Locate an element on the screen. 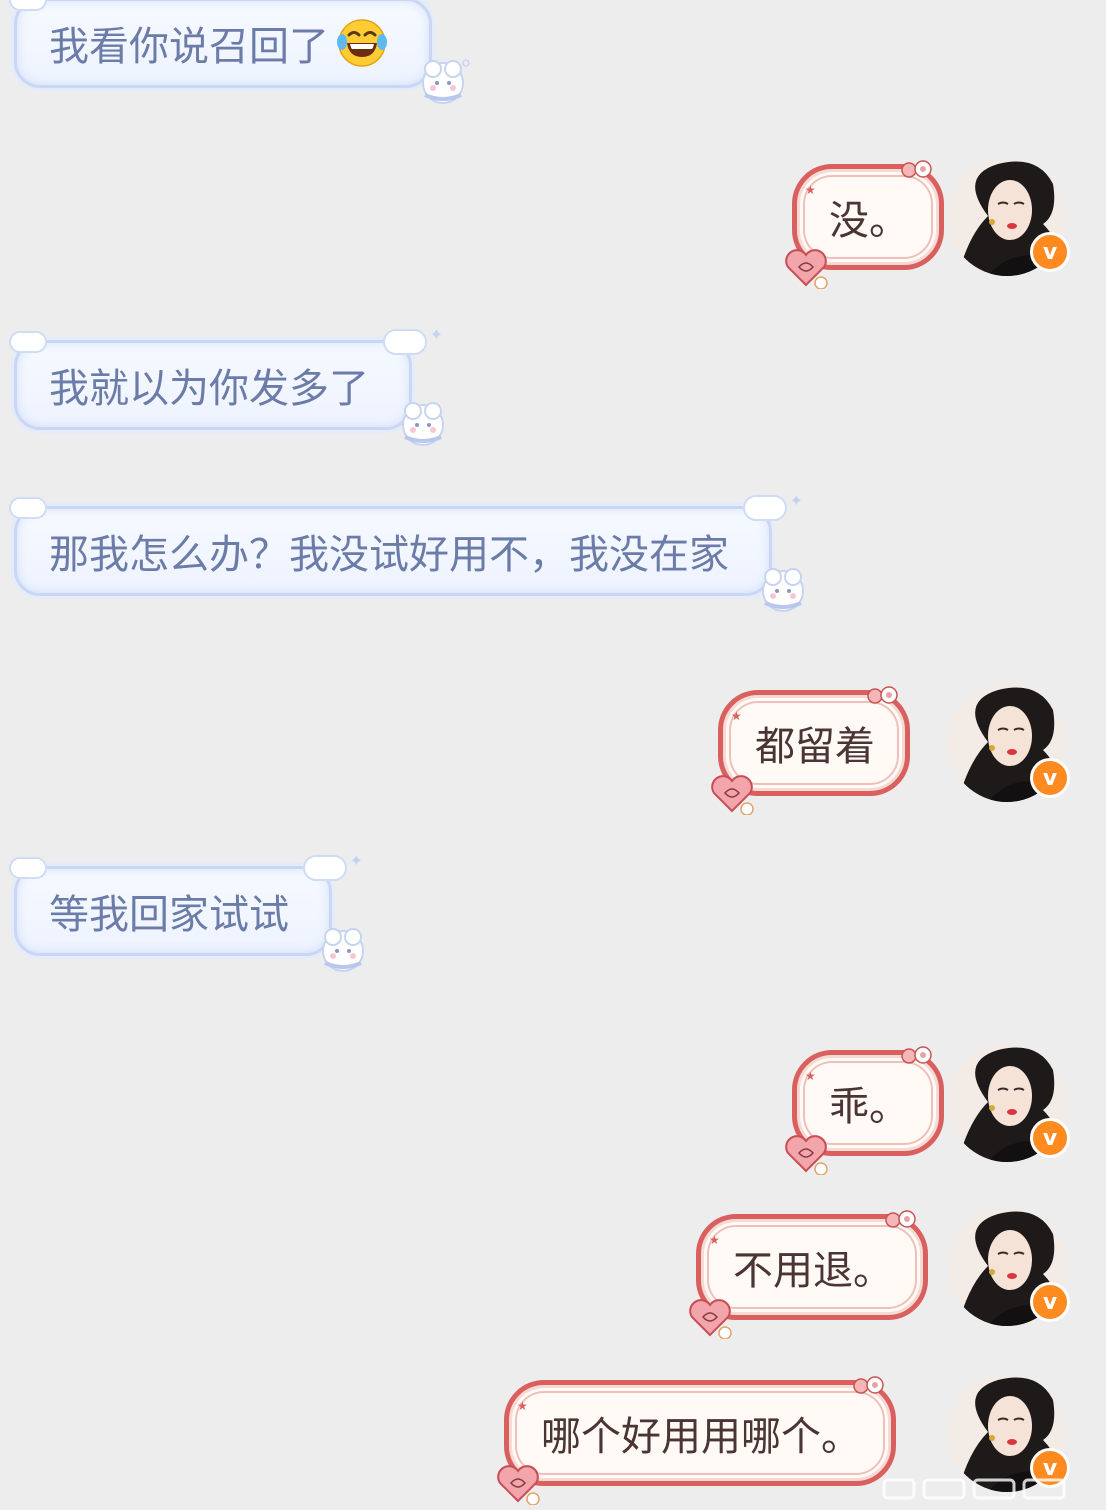 The image size is (1106, 1510). message-text: 我就以为你发多了 is located at coordinates (209, 389).